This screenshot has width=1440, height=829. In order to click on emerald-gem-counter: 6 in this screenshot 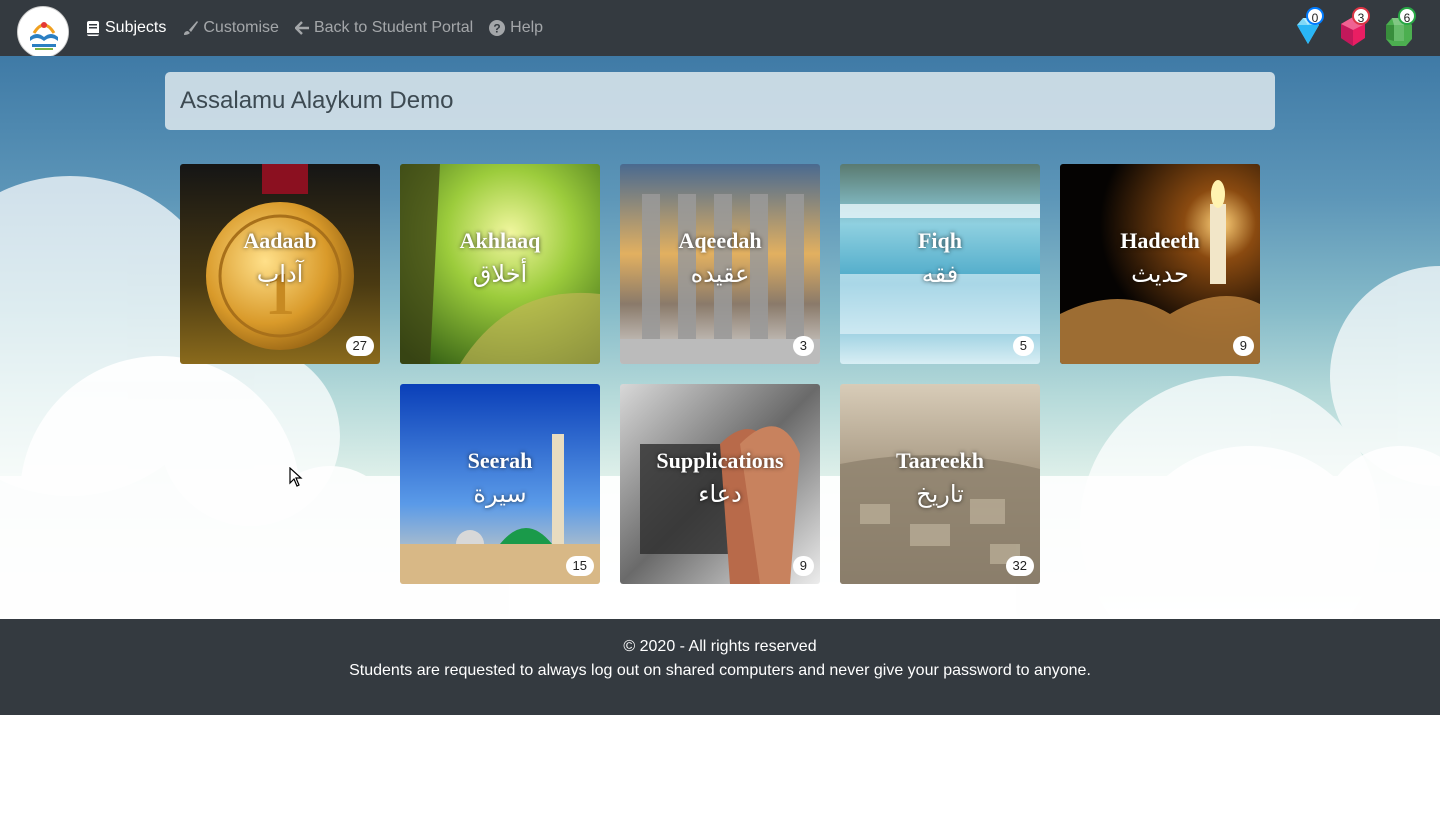, I will do `click(1401, 28)`.